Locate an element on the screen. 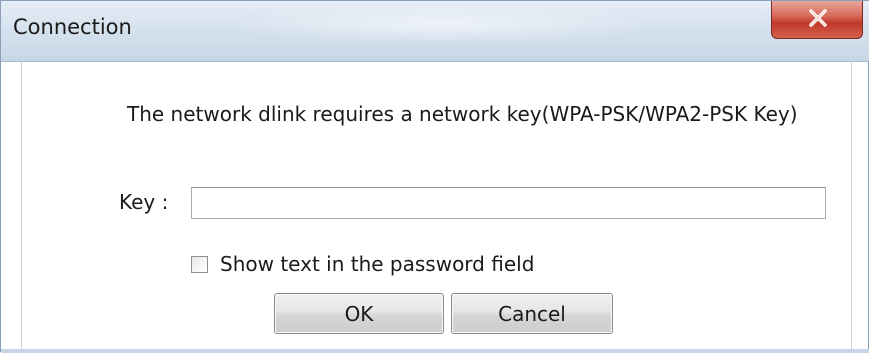 The height and width of the screenshot is (353, 869). show-password-label: Show text in the password field is located at coordinates (377, 264).